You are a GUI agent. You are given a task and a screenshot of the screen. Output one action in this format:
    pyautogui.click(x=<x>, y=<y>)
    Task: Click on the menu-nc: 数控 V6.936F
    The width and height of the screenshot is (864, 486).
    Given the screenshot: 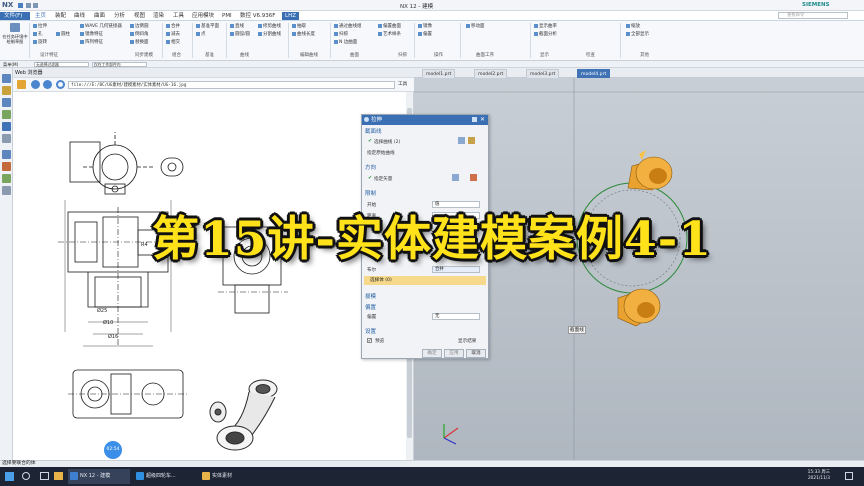 What is the action you would take?
    pyautogui.click(x=257, y=16)
    